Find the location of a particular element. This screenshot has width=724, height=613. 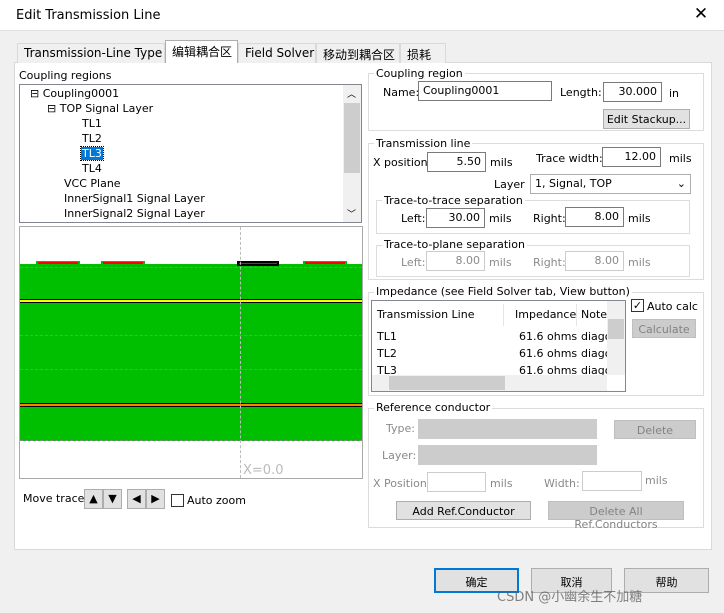

watermark: CSDN @小幽余生不加糖 is located at coordinates (570, 597).